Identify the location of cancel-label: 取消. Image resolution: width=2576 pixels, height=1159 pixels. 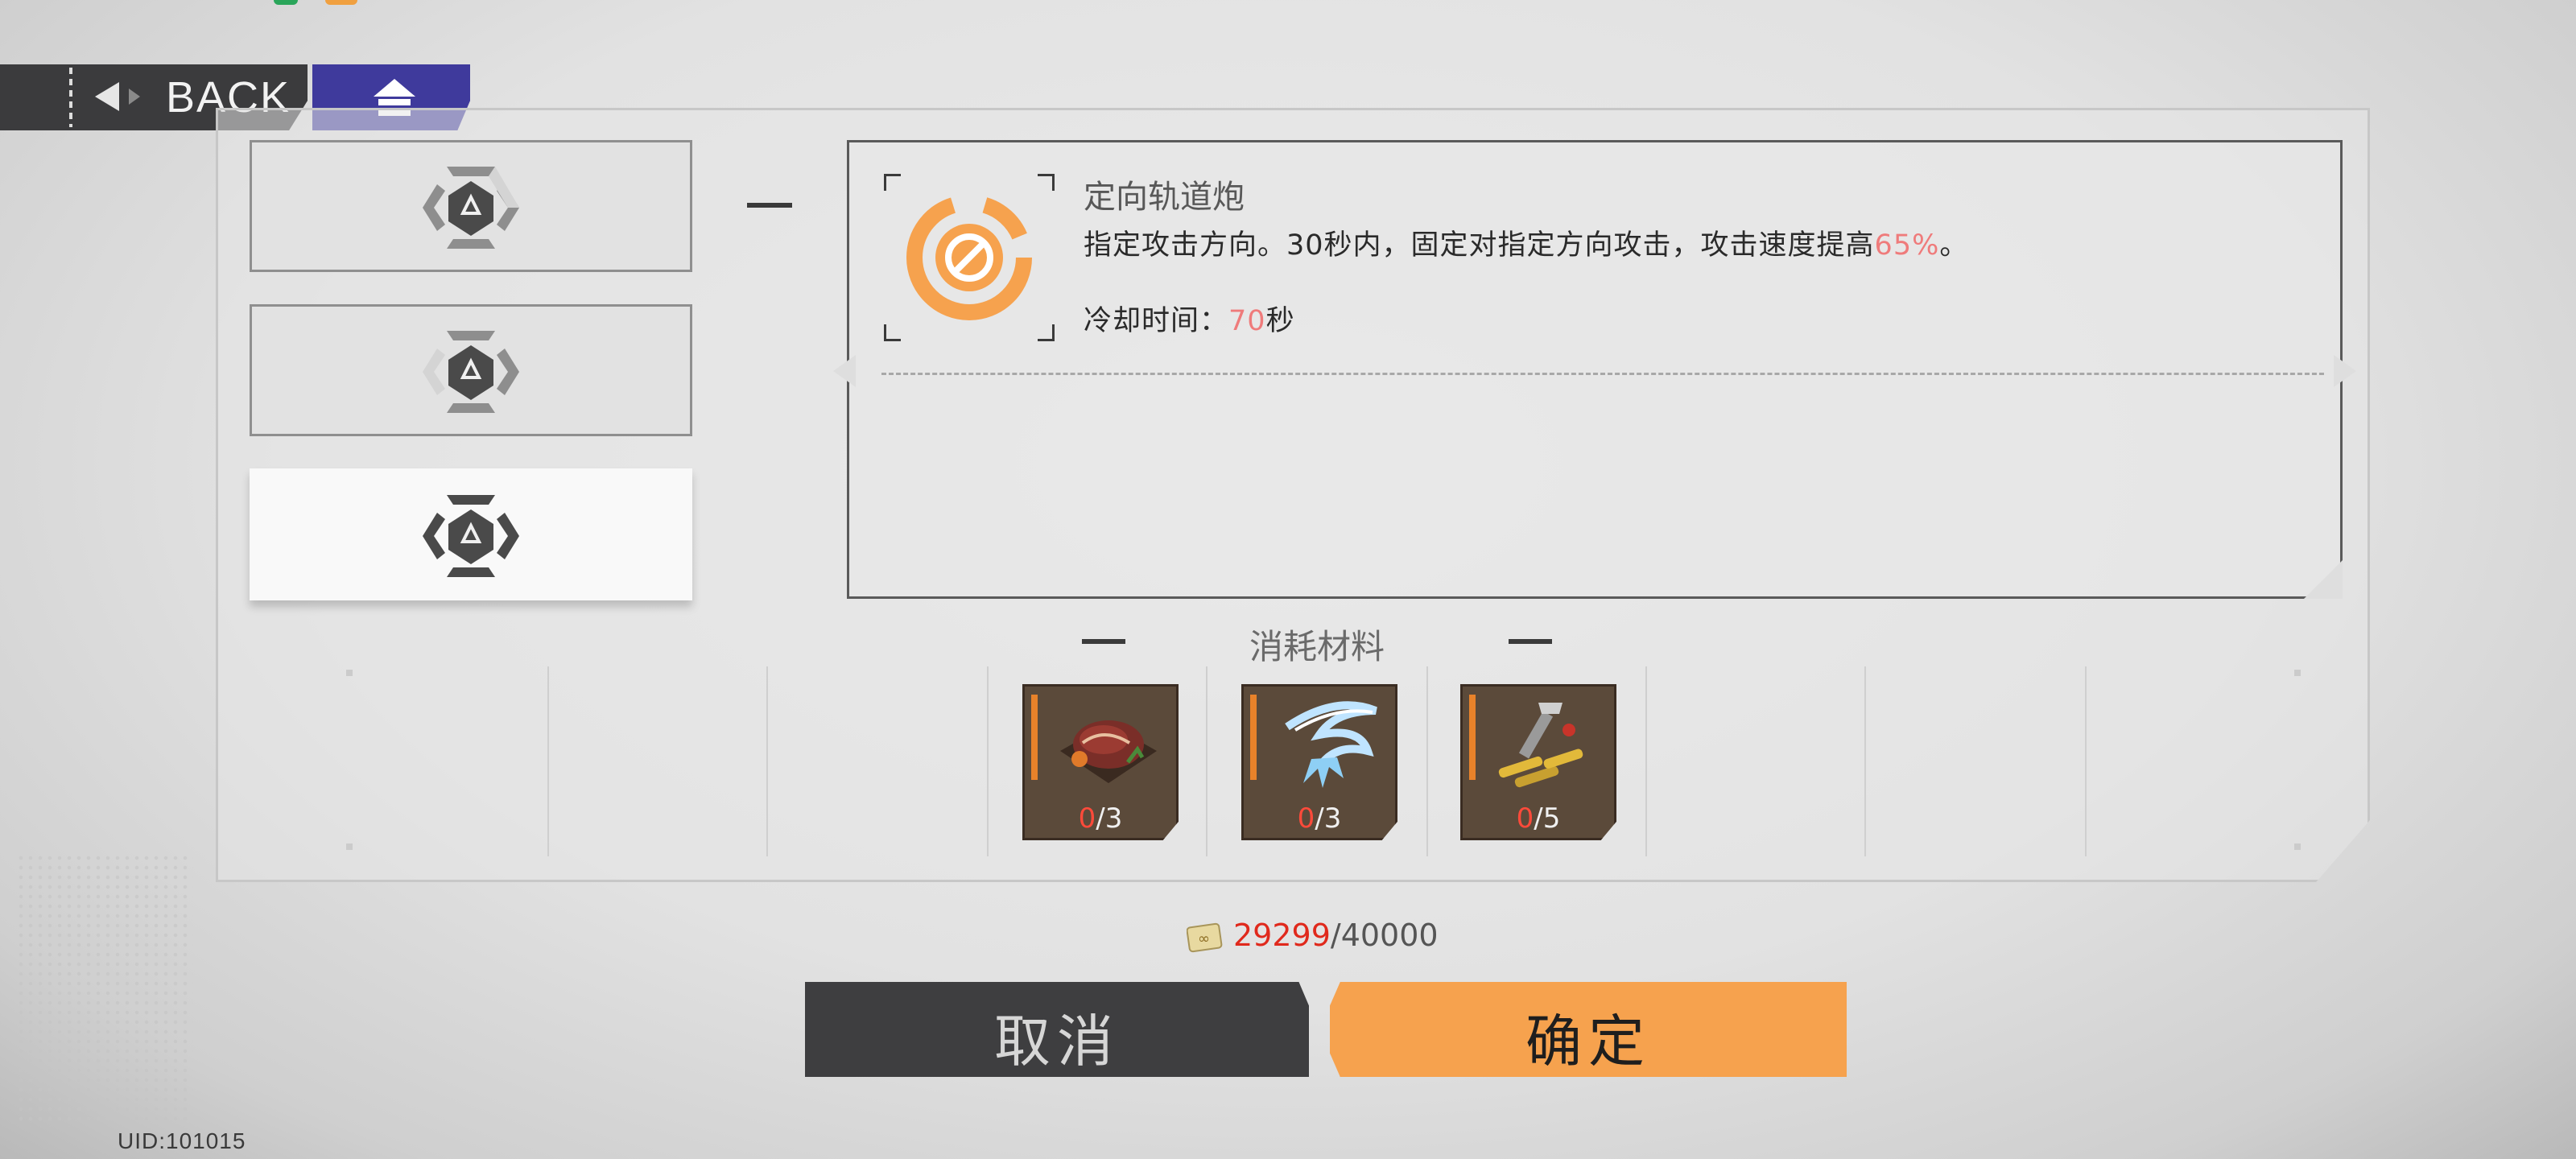
(1057, 1041).